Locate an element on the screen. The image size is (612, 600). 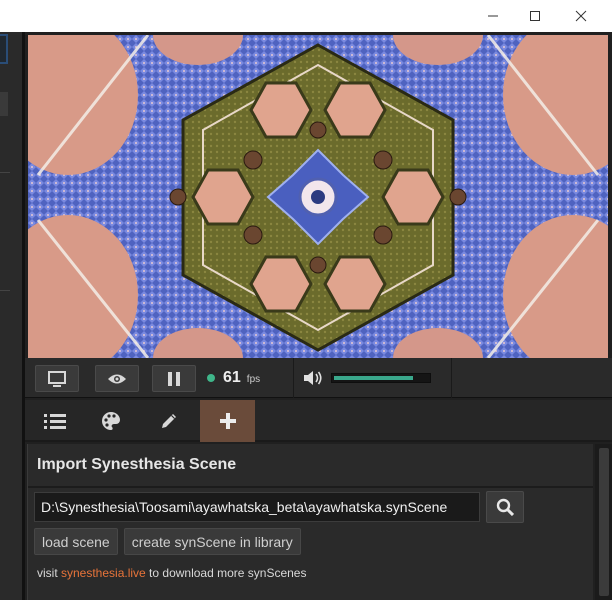
plus-icon is located at coordinates (227, 421).